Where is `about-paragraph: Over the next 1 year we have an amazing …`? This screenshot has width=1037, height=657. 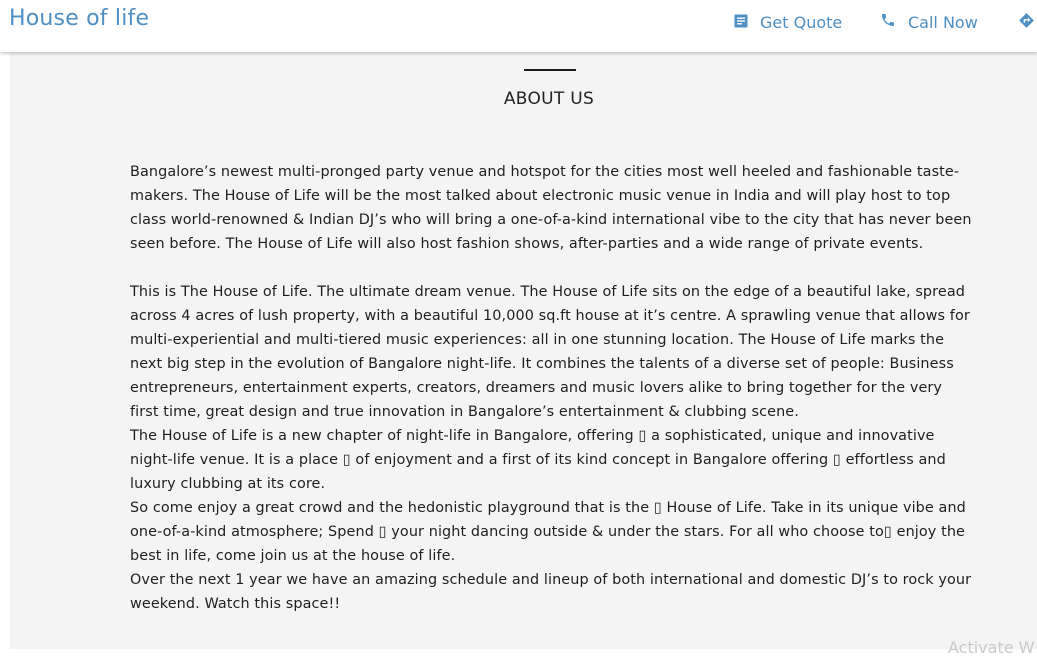 about-paragraph: Over the next 1 year we have an amazing … is located at coordinates (551, 592).